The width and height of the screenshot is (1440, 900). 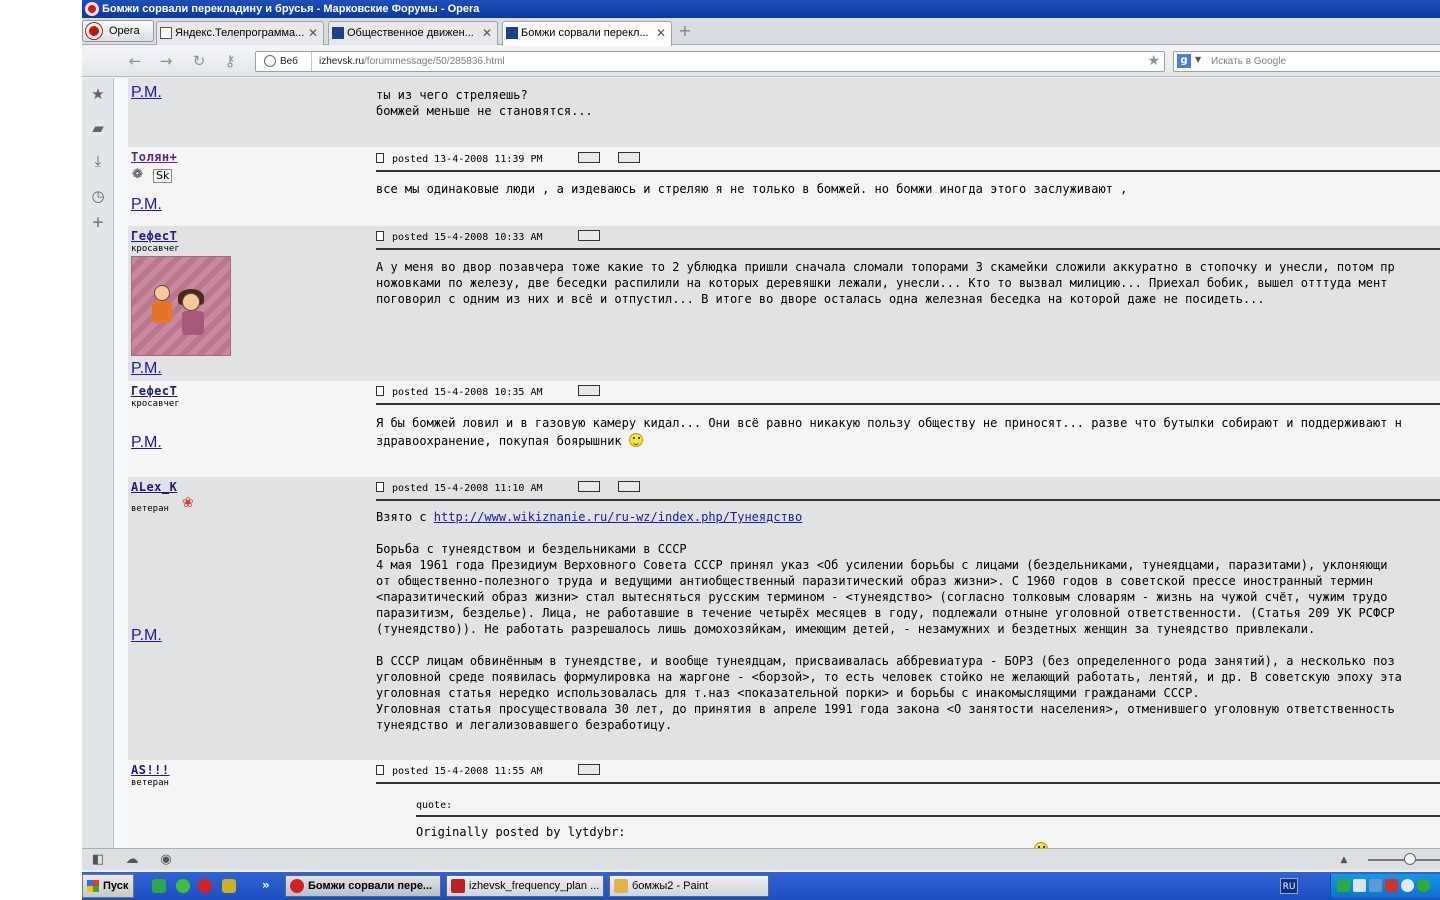 I want to click on user-rank: ветеран, so click(x=150, y=783).